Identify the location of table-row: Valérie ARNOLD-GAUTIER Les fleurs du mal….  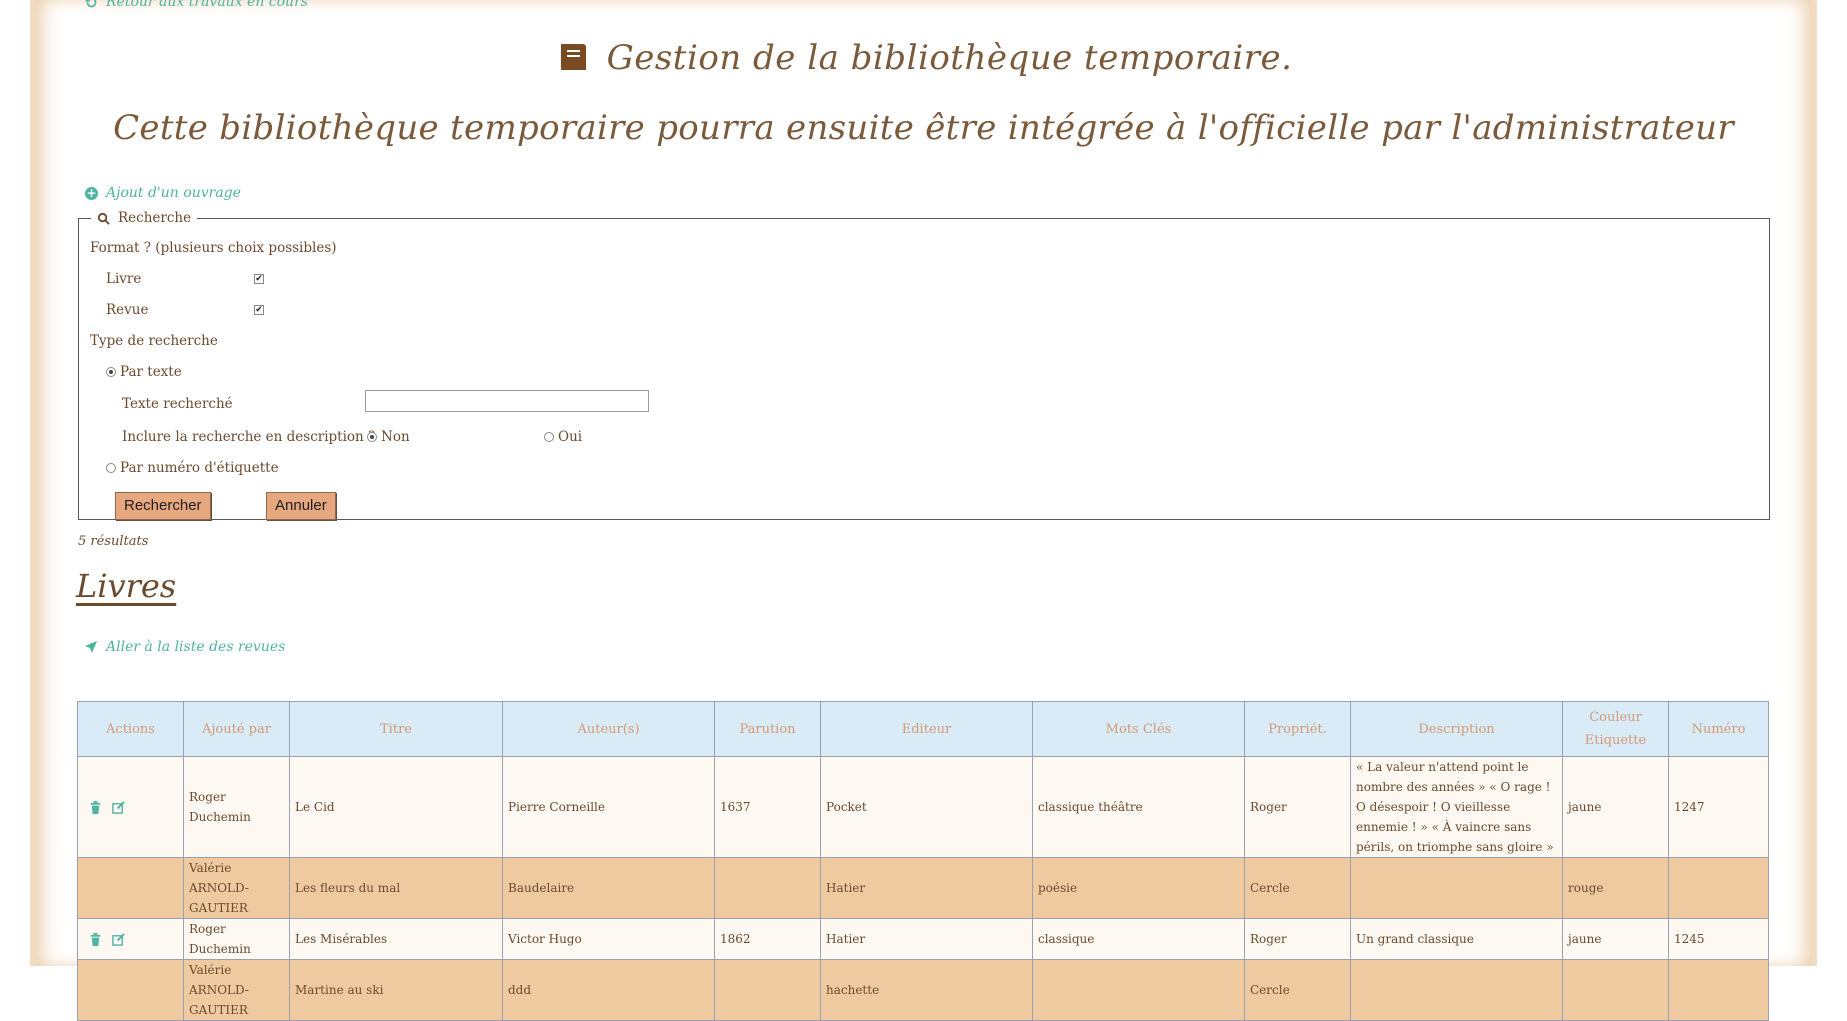
(923, 888).